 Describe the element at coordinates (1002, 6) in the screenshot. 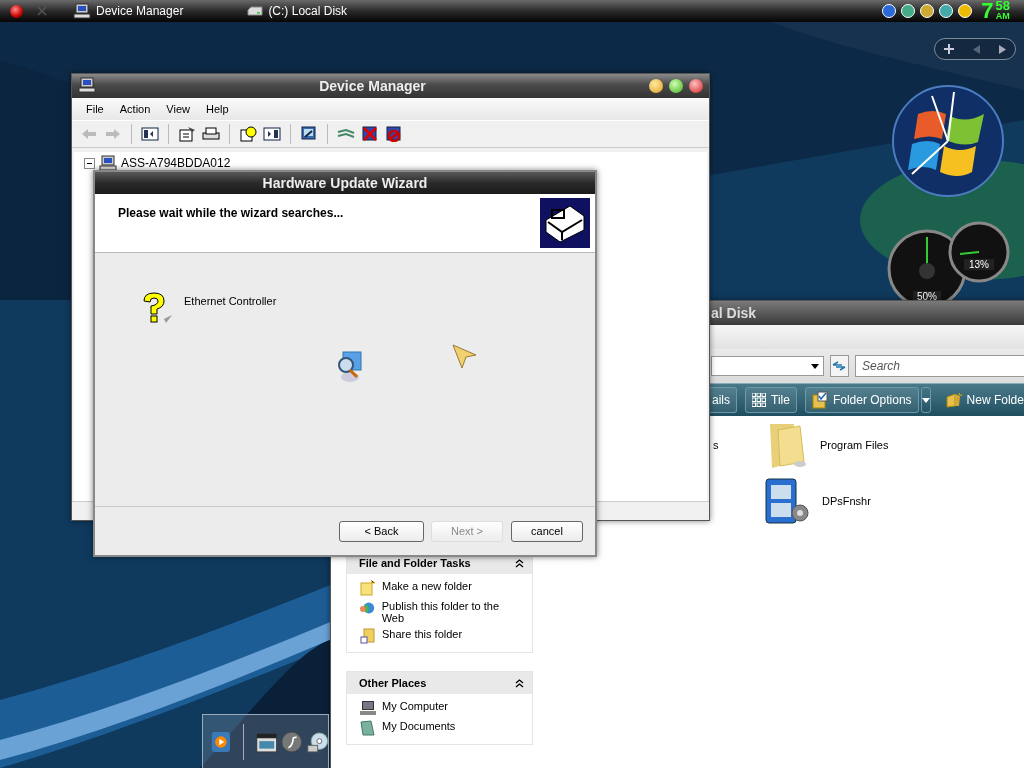

I see `clock-minute: 58` at that location.